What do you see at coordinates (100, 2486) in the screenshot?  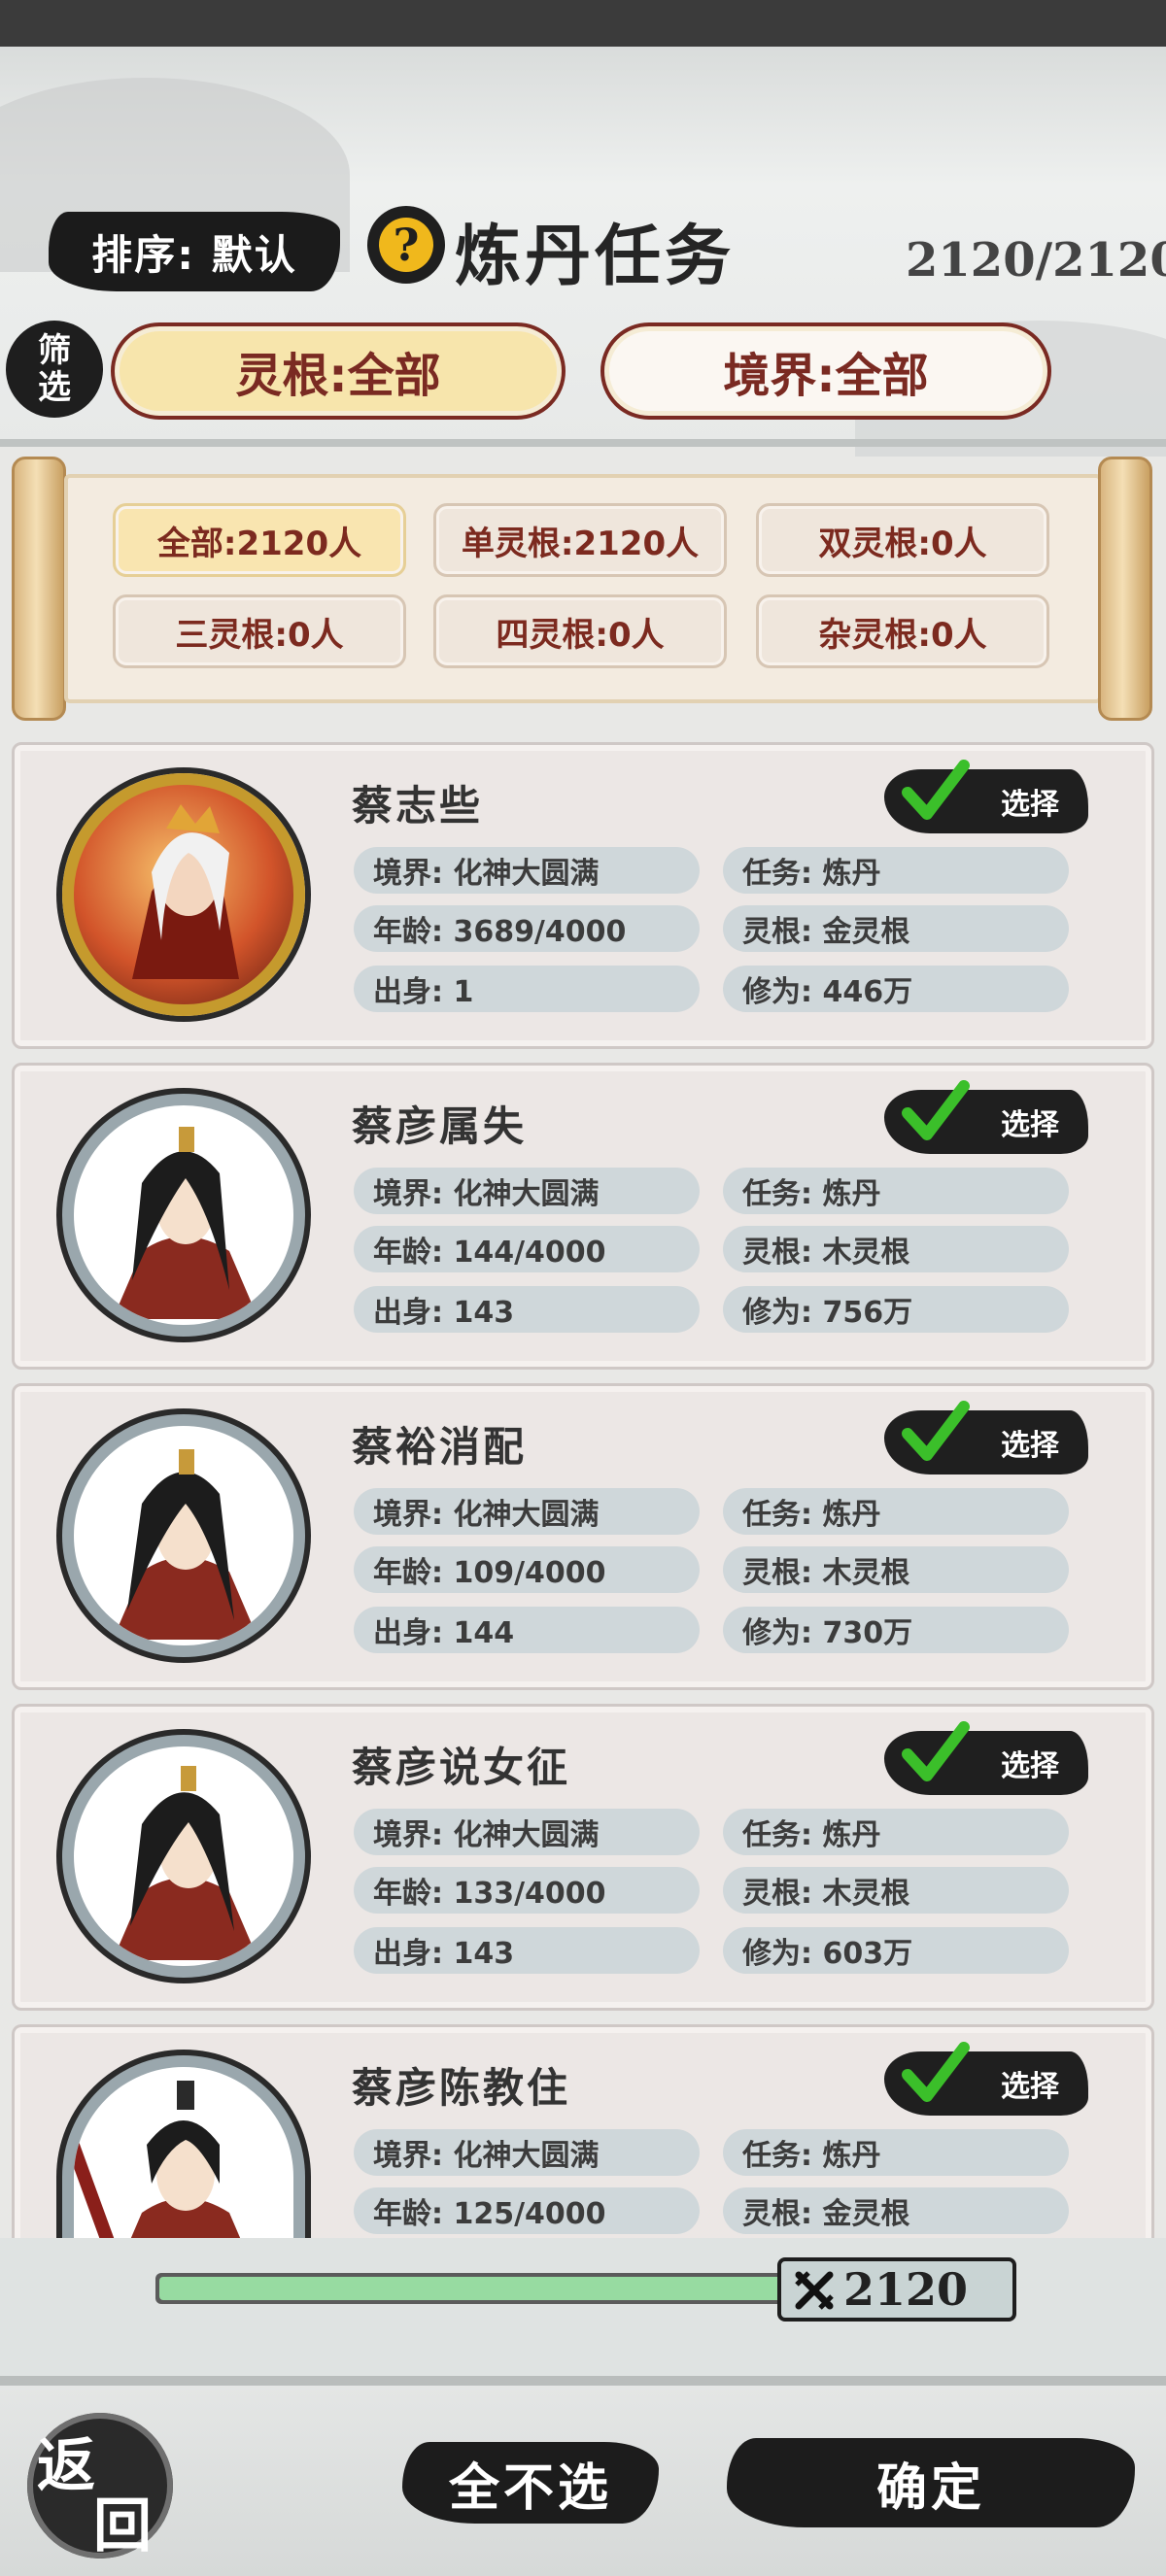 I see `back-button: 返 回` at bounding box center [100, 2486].